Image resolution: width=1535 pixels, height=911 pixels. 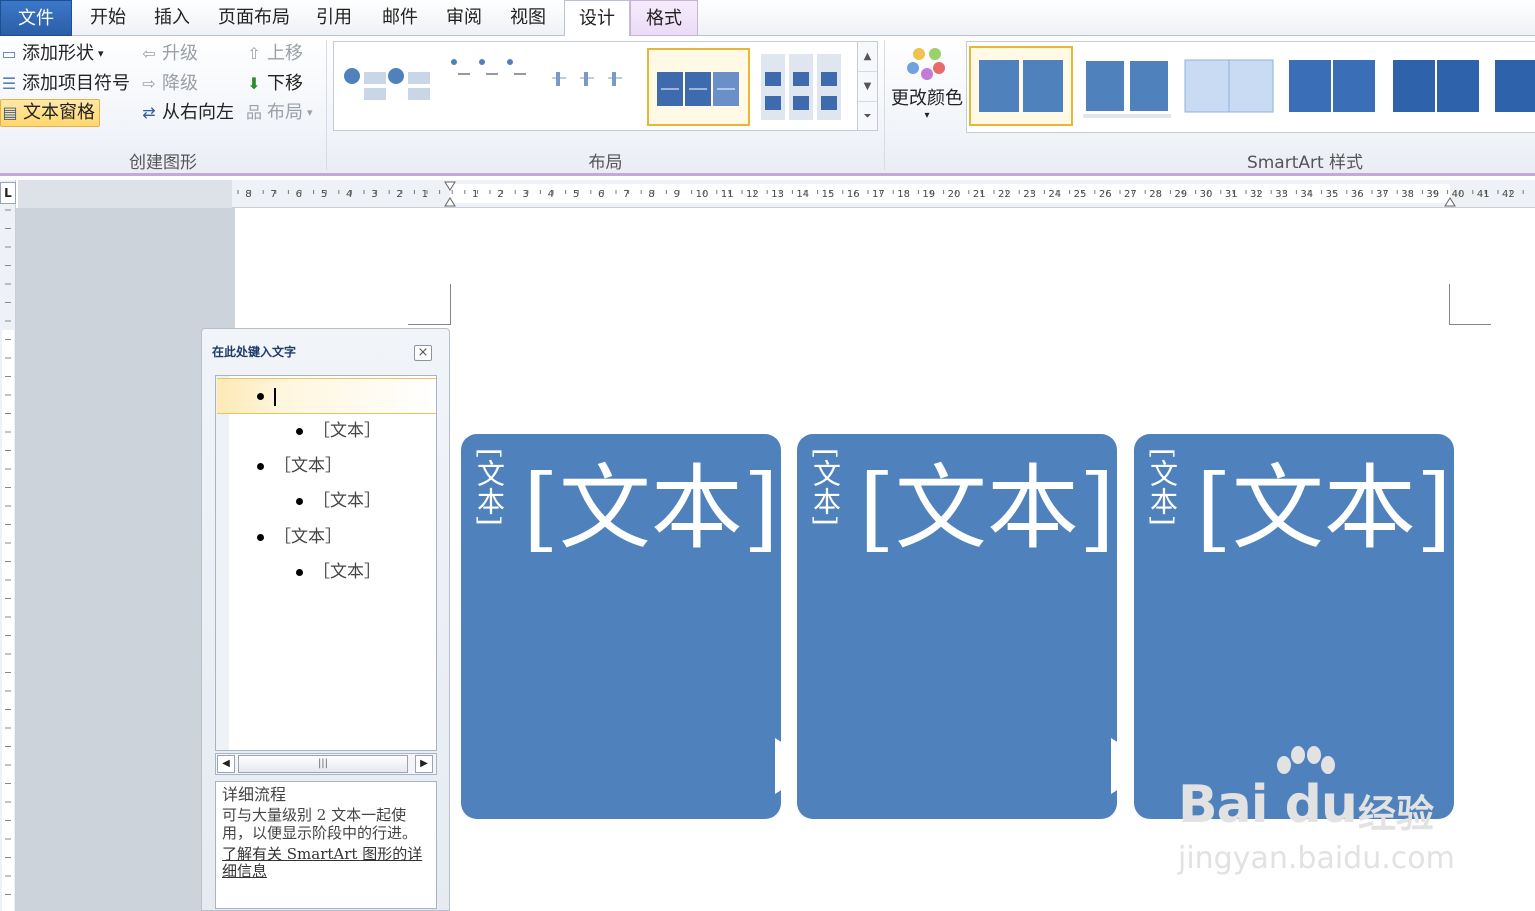 What do you see at coordinates (1508, 194) in the screenshot?
I see `ruler-number: 42` at bounding box center [1508, 194].